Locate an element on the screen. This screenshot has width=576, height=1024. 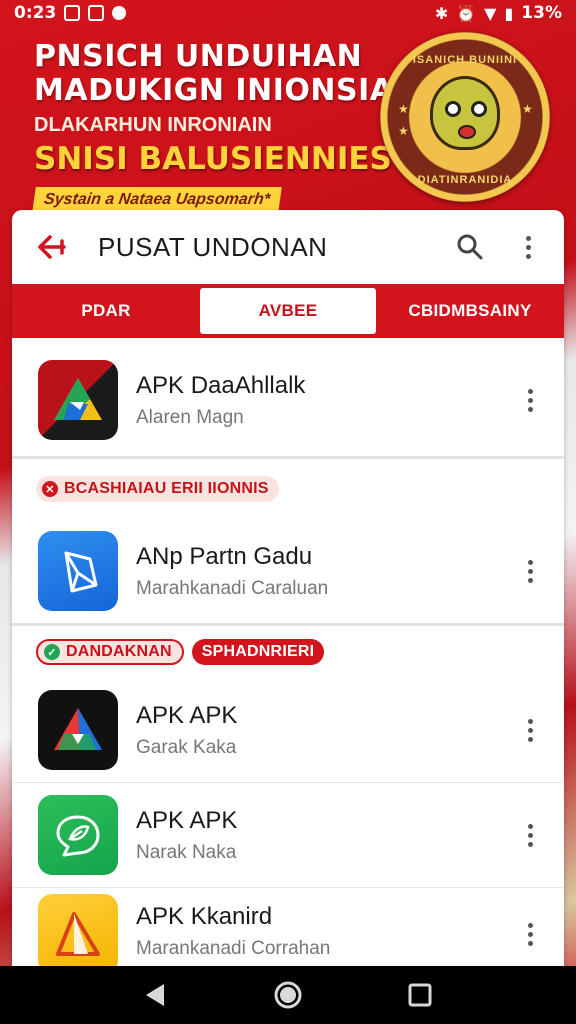
tab-bar: PDAR AVBEE CBIDMBSAINY is located at coordinates (288, 311).